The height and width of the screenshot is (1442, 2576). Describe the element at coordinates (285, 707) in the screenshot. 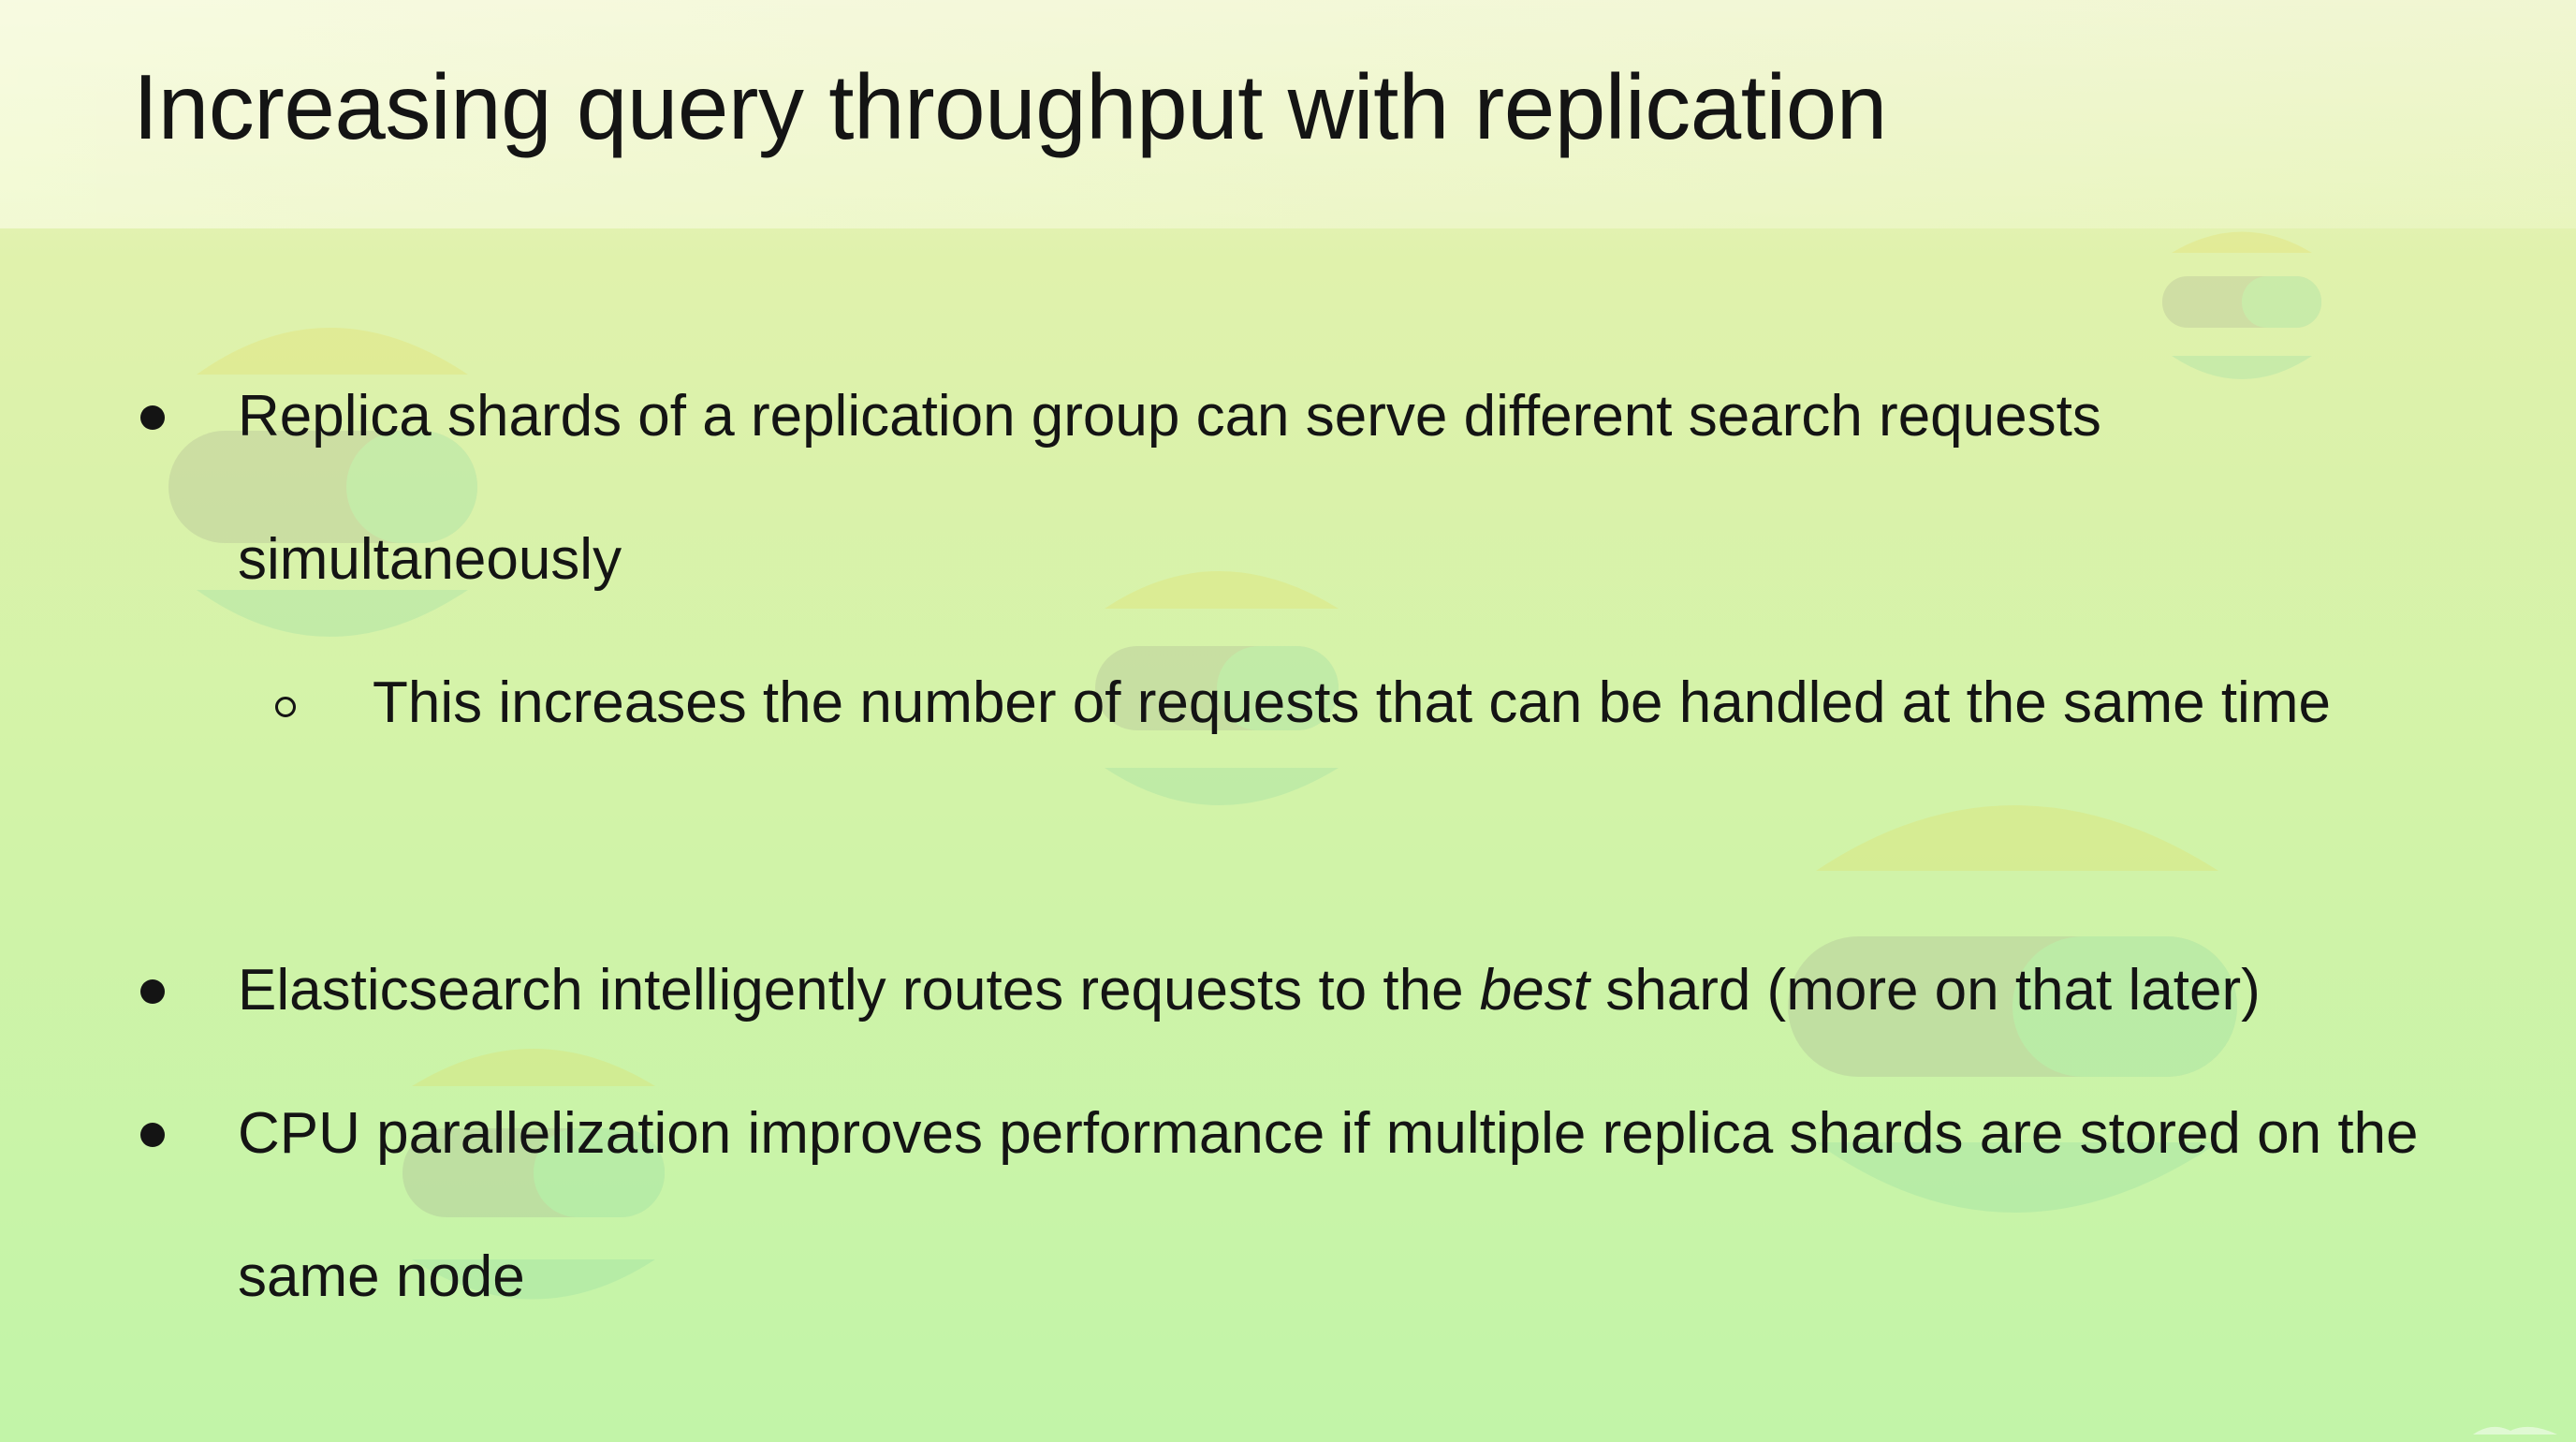

I see `sub-bullet-marker-icon` at that location.